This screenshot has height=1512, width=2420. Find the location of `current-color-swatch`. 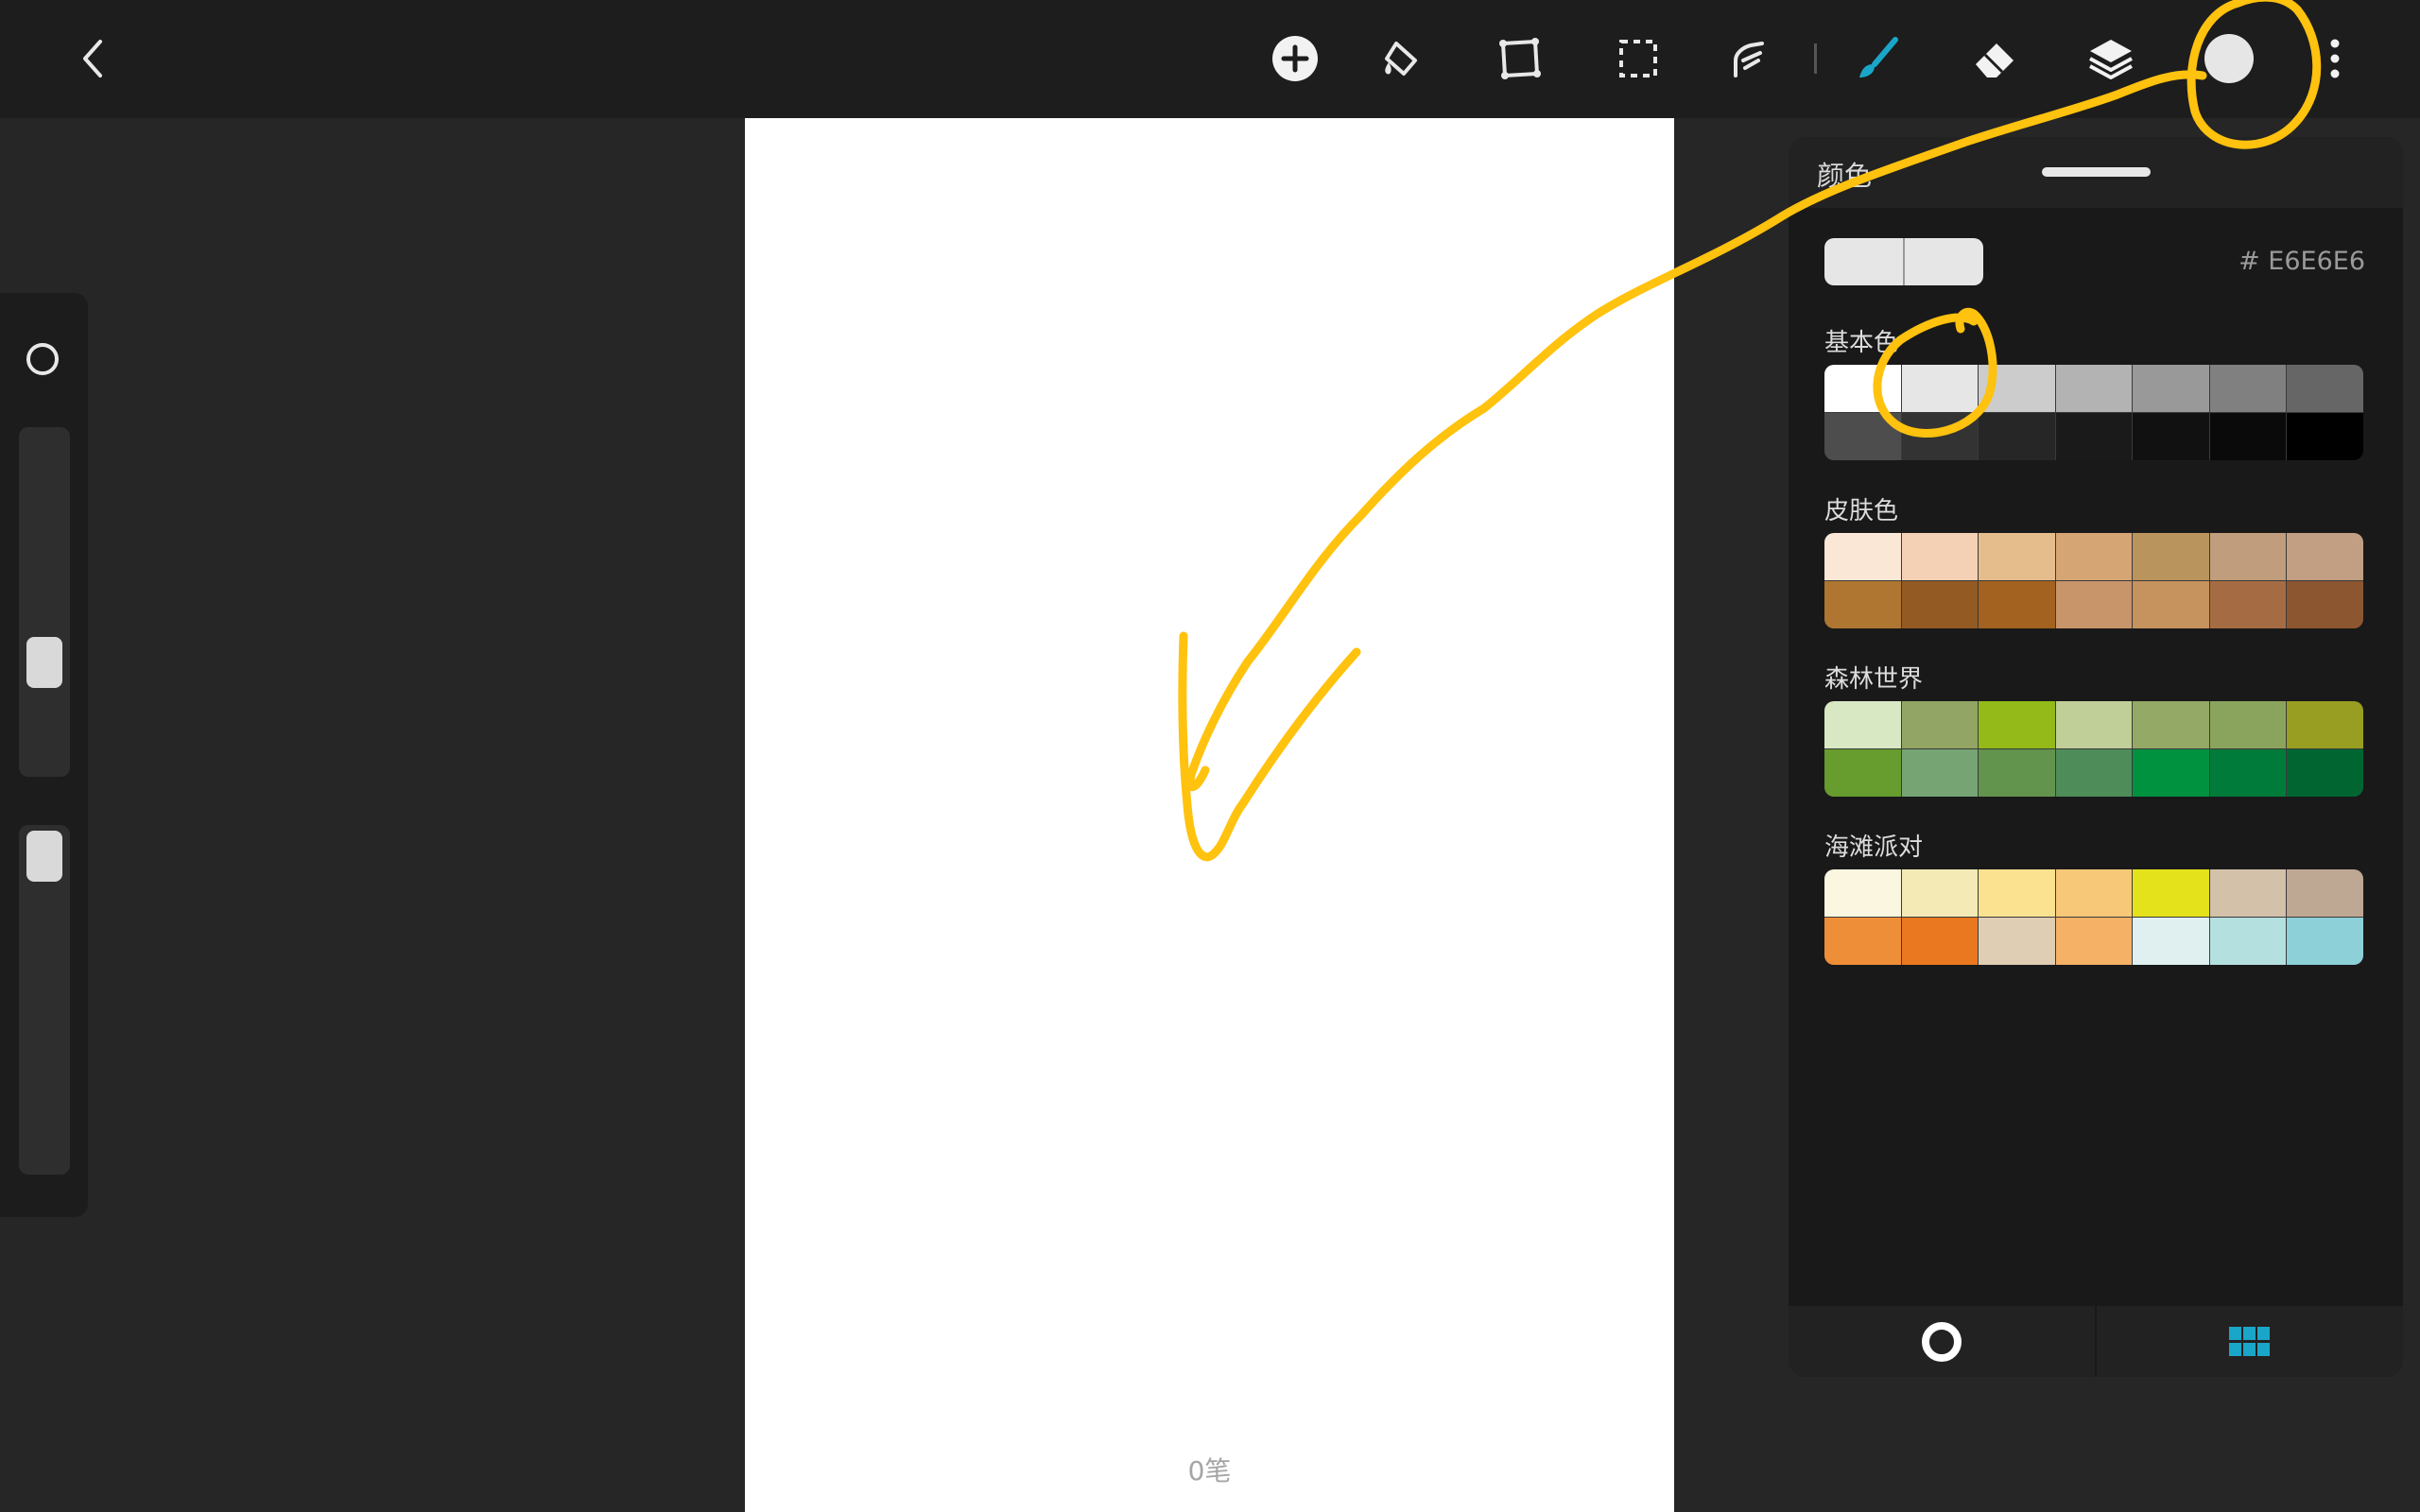

current-color-swatch is located at coordinates (1903, 261).